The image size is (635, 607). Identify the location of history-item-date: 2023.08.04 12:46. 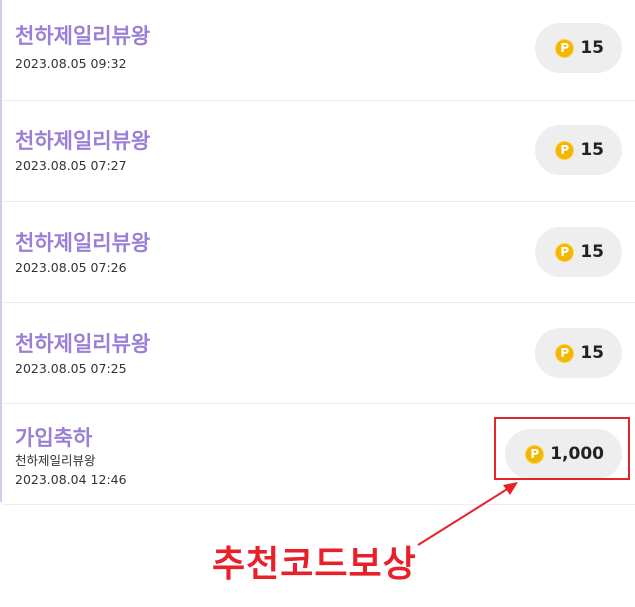
(71, 479).